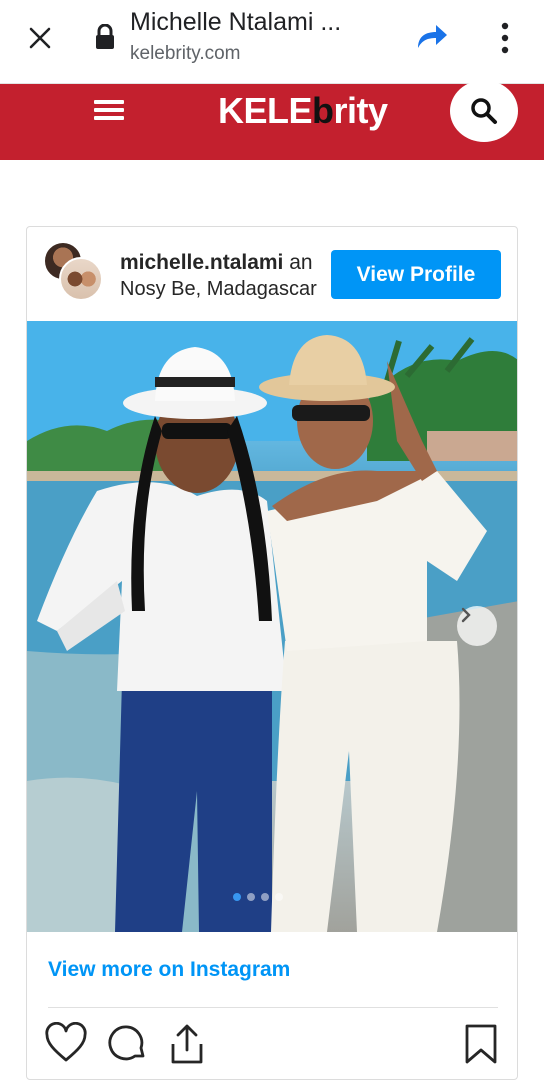 The width and height of the screenshot is (544, 1080). I want to click on heart-icon, so click(66, 1043).